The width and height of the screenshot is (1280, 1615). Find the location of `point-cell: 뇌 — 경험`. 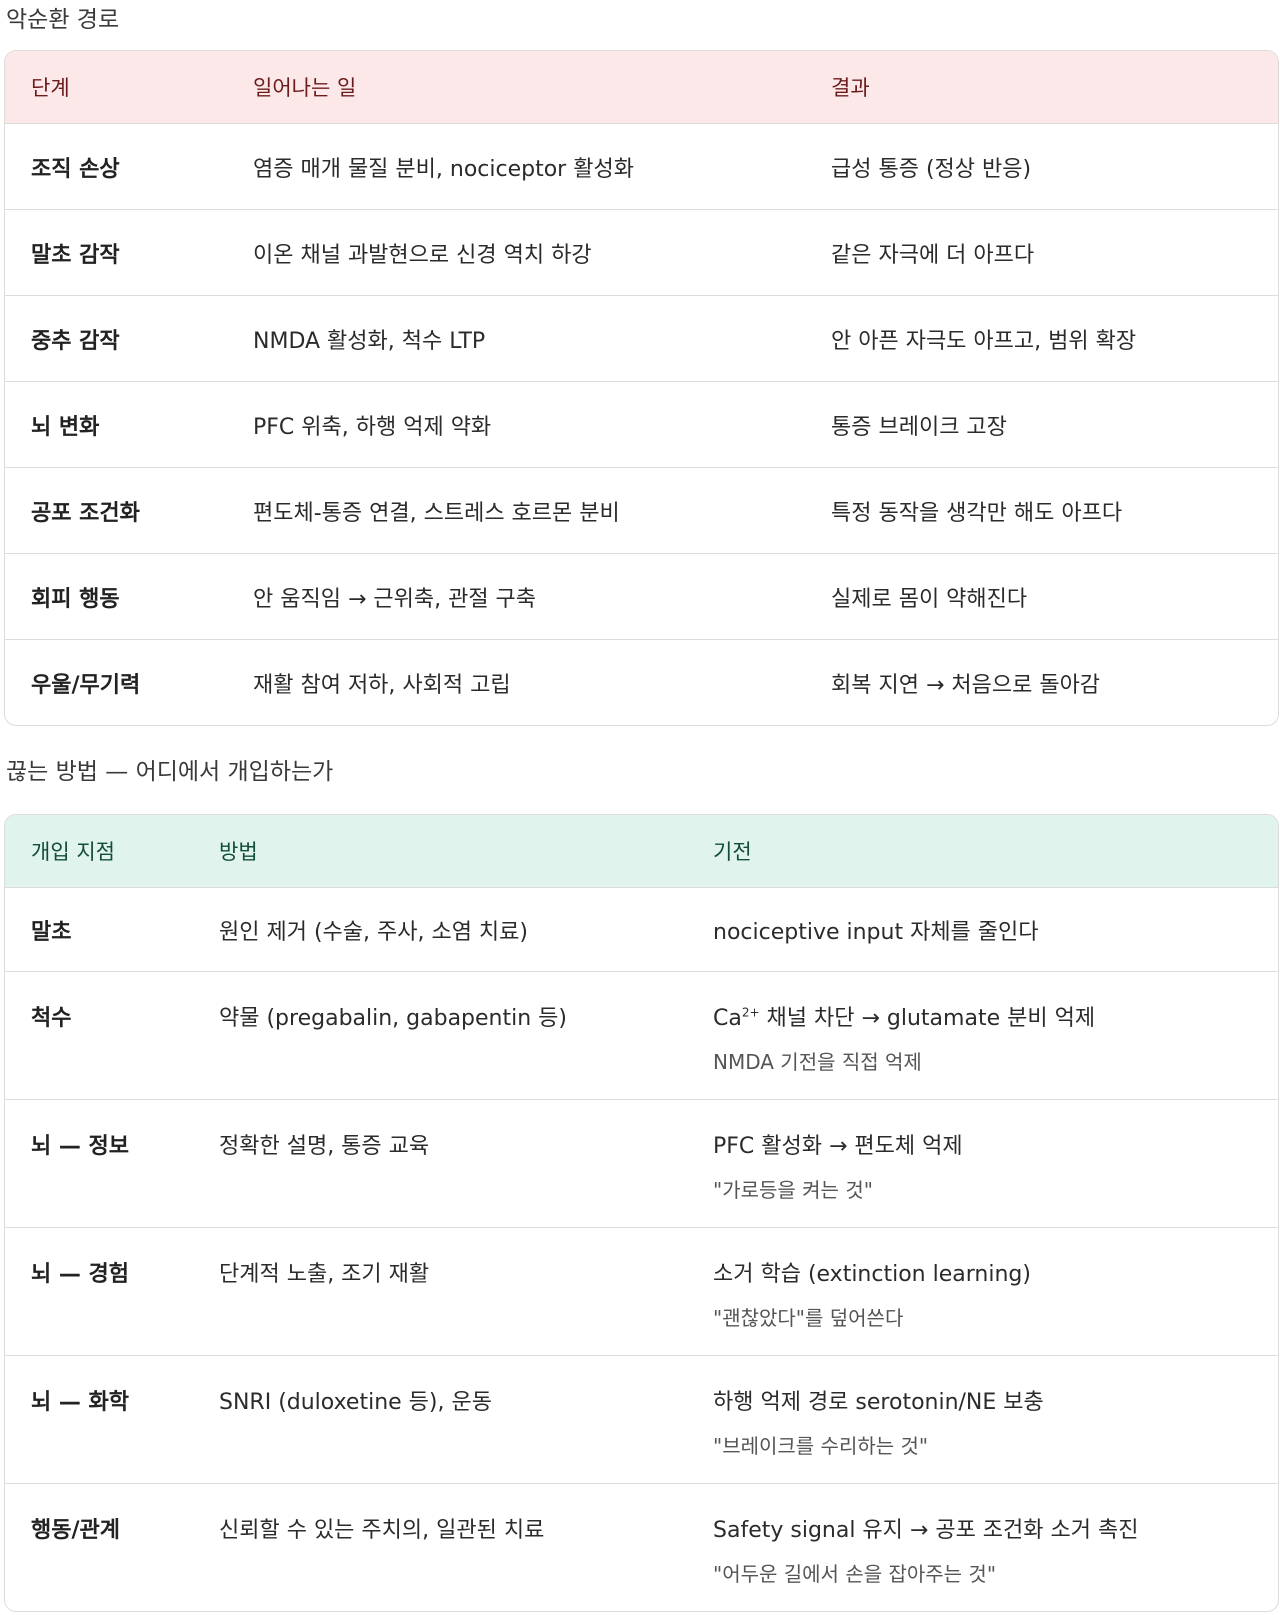

point-cell: 뇌 — 경험 is located at coordinates (80, 1274).